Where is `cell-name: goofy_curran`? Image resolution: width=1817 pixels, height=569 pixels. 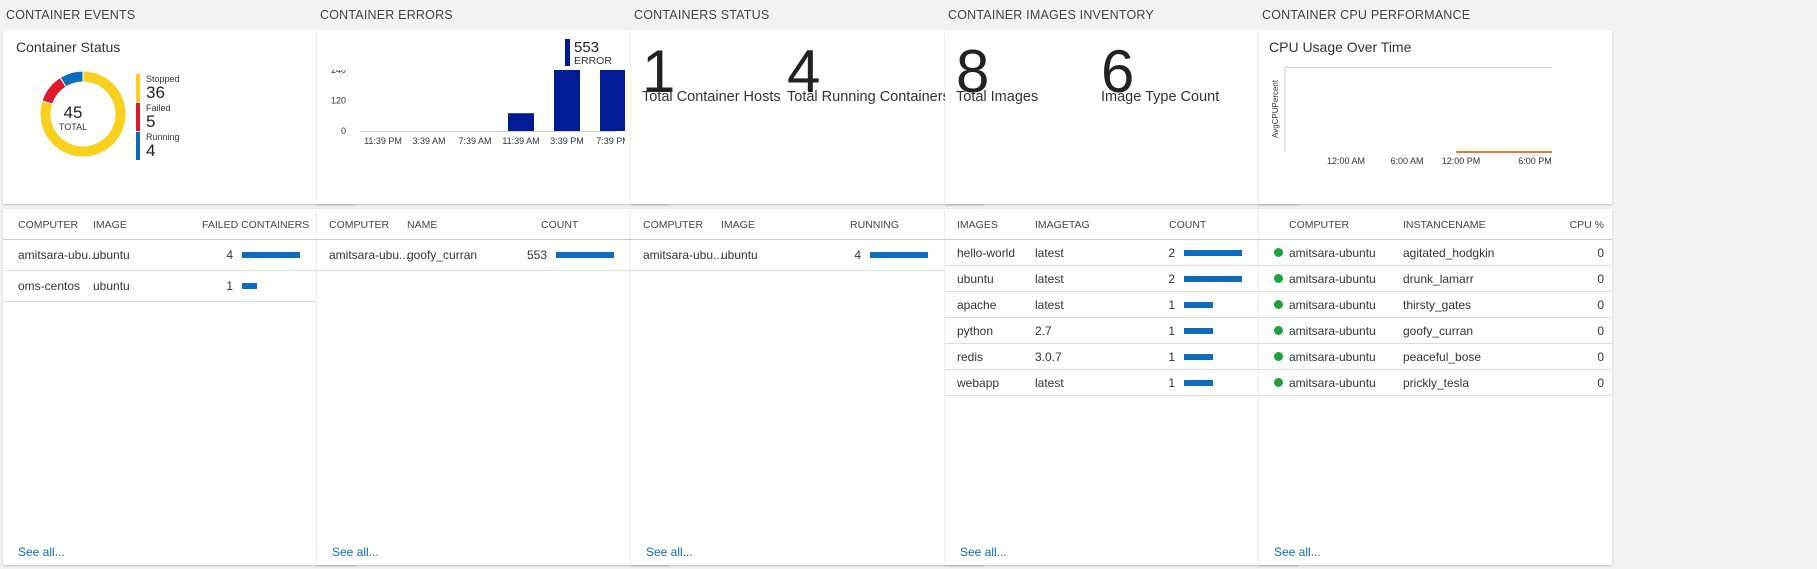 cell-name: goofy_curran is located at coordinates (442, 255).